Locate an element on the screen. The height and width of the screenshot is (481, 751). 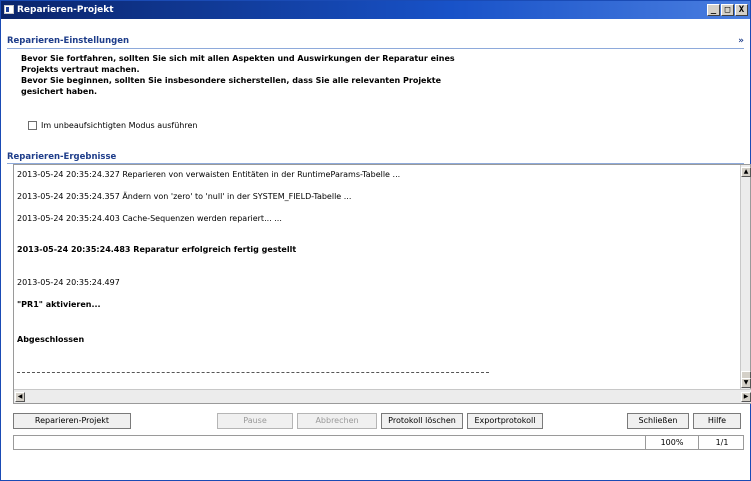
scroll-right-icon: ▶ is located at coordinates (746, 397).